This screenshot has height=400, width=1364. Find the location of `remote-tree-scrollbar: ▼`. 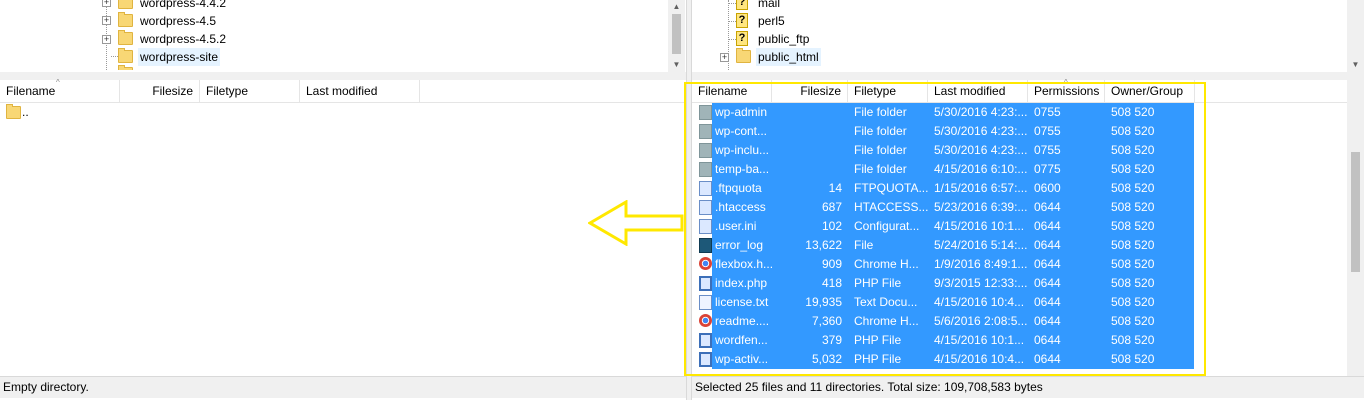

remote-tree-scrollbar: ▼ is located at coordinates (1355, 36).